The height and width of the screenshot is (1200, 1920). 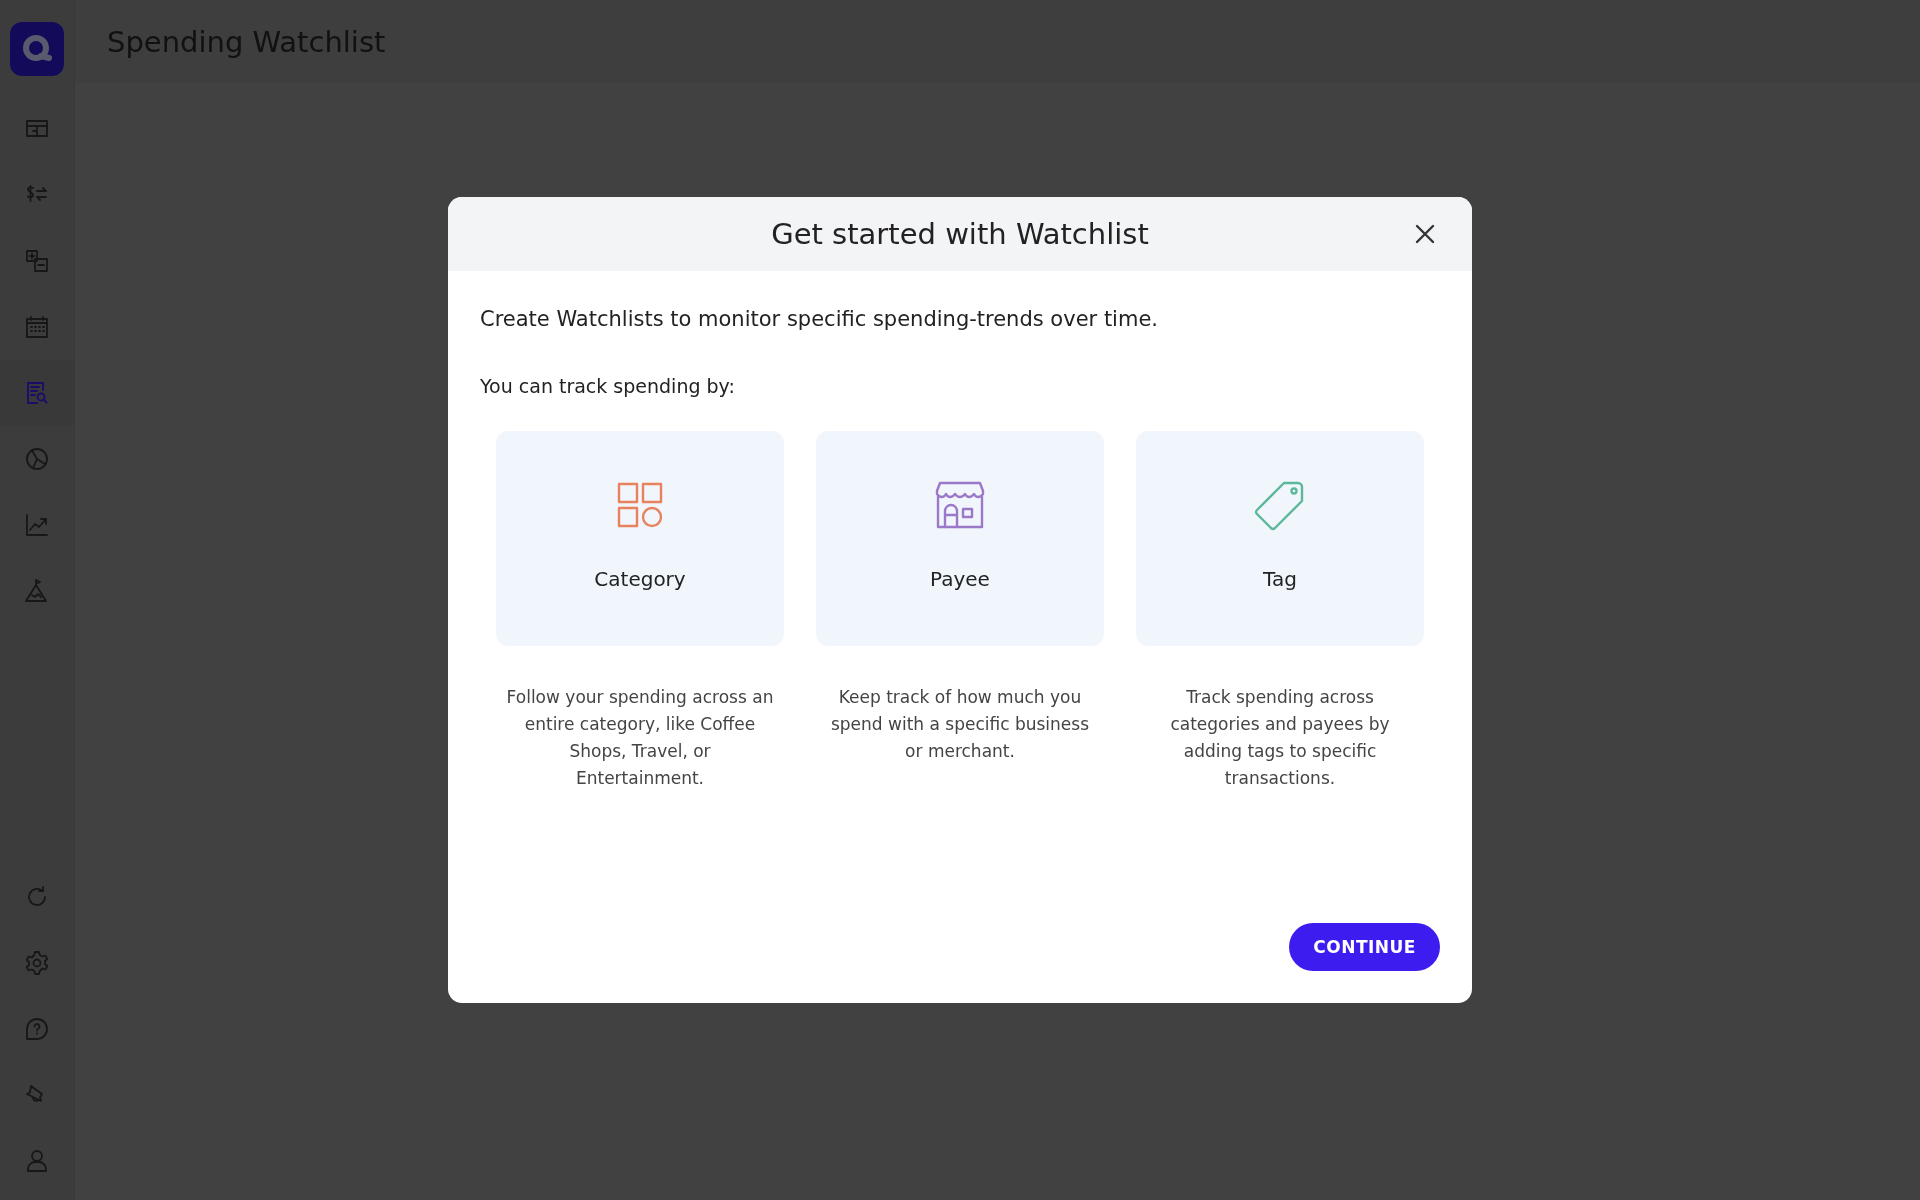 I want to click on mountain-flag-icon, so click(x=37, y=591).